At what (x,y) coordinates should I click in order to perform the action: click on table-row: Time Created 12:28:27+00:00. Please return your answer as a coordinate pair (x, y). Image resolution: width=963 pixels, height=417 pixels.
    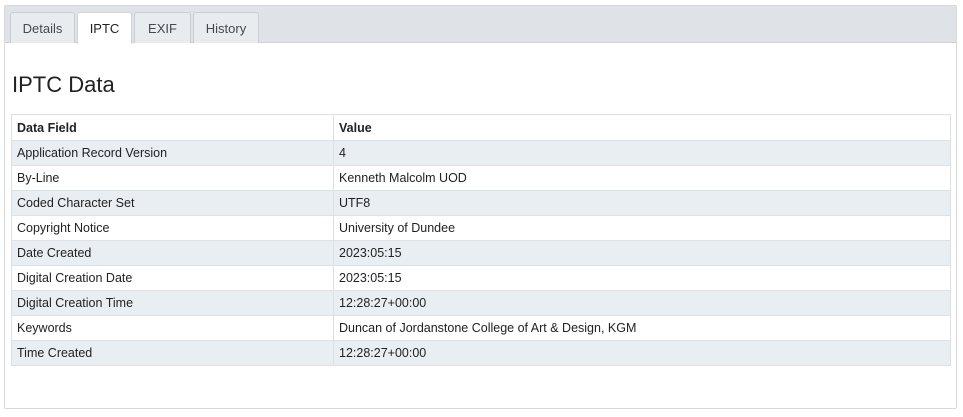
    Looking at the image, I should click on (481, 353).